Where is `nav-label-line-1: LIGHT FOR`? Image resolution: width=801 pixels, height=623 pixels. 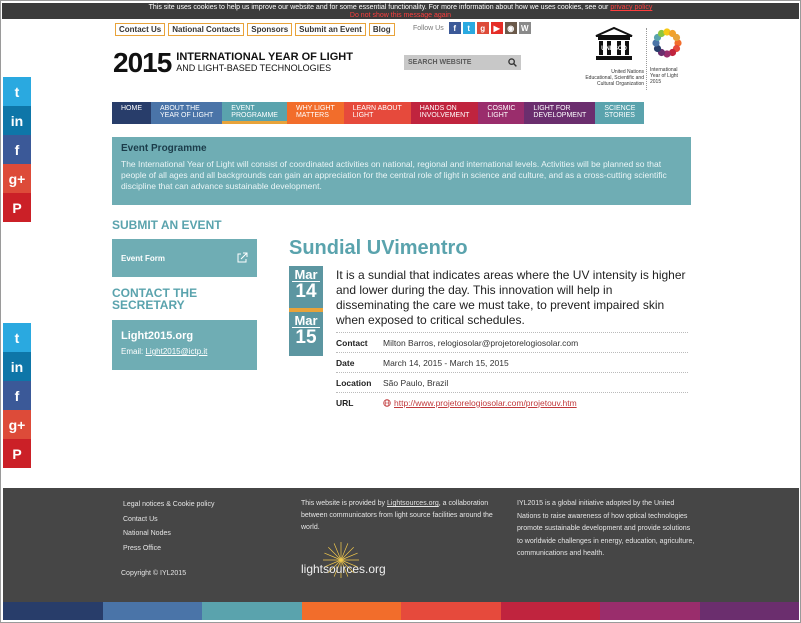 nav-label-line-1: LIGHT FOR is located at coordinates (552, 108).